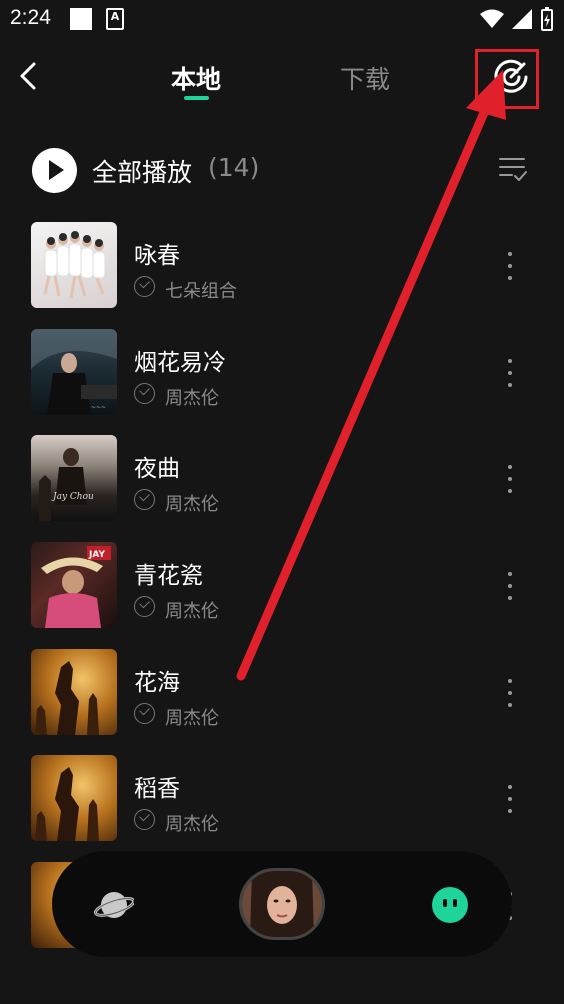 The width and height of the screenshot is (564, 1004). Describe the element at coordinates (282, 20) in the screenshot. I see `status-bar: 2:24 A` at that location.